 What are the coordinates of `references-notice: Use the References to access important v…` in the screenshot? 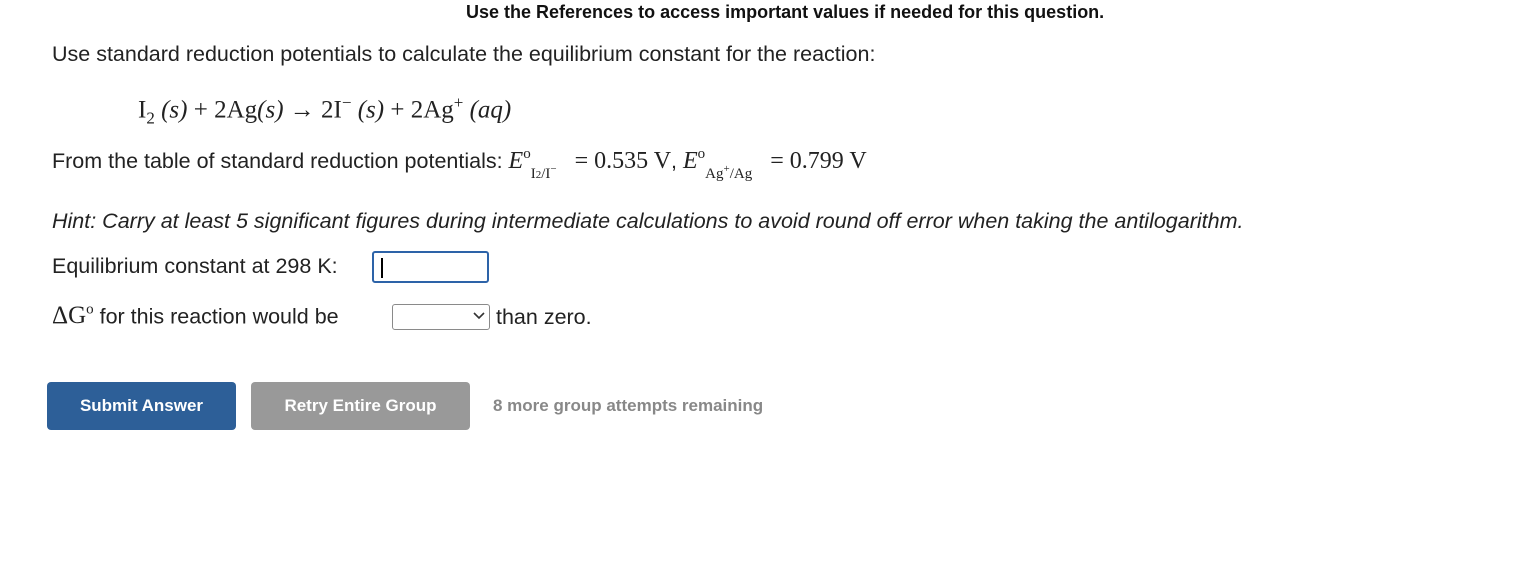 It's located at (785, 12).